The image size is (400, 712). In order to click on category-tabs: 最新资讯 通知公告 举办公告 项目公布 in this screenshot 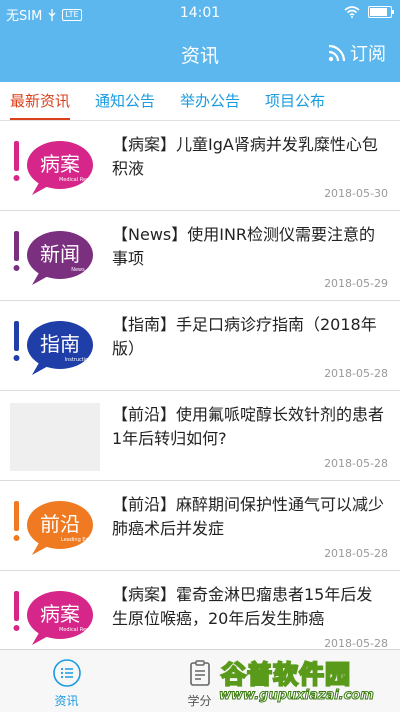, I will do `click(200, 101)`.